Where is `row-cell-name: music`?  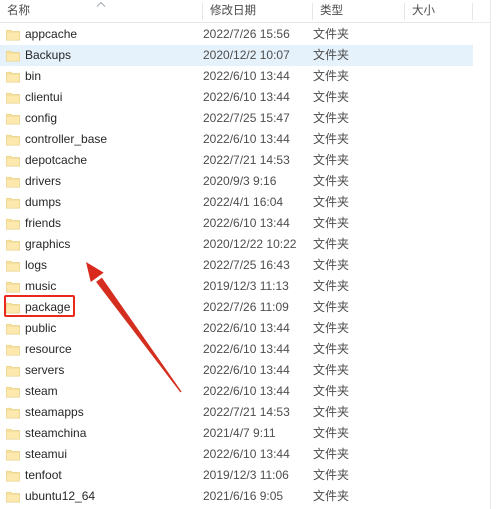
row-cell-name: music is located at coordinates (41, 286).